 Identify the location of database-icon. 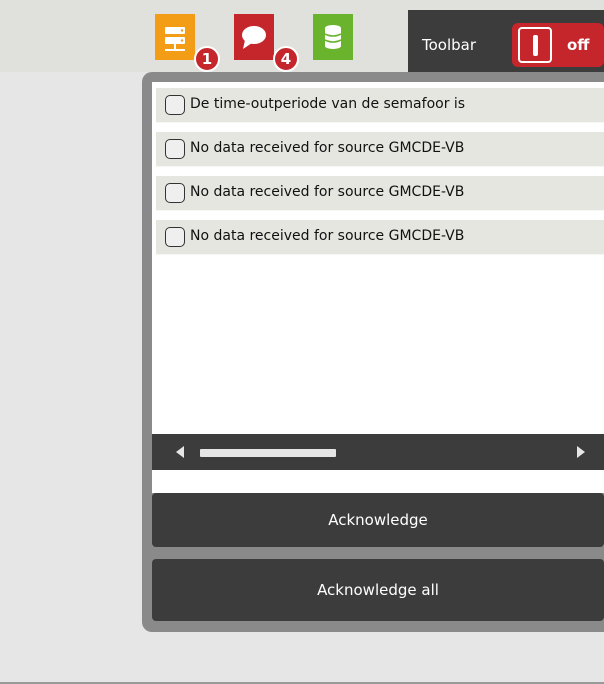
(333, 37).